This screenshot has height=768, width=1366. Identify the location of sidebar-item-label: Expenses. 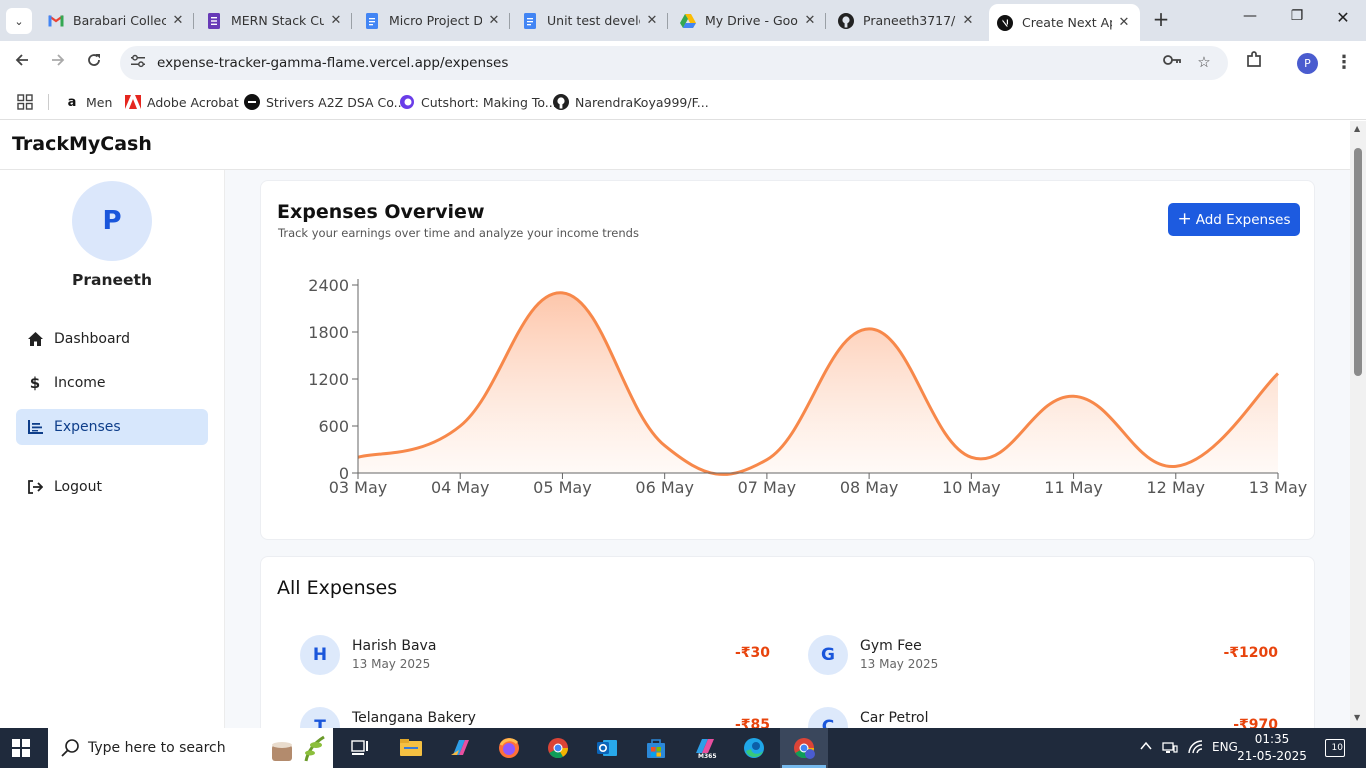
(87, 427).